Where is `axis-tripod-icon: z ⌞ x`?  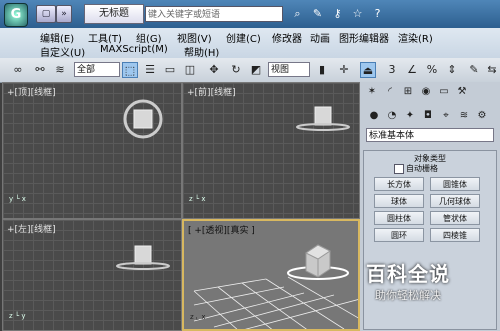 axis-tripod-icon: z ⌞ x is located at coordinates (198, 317).